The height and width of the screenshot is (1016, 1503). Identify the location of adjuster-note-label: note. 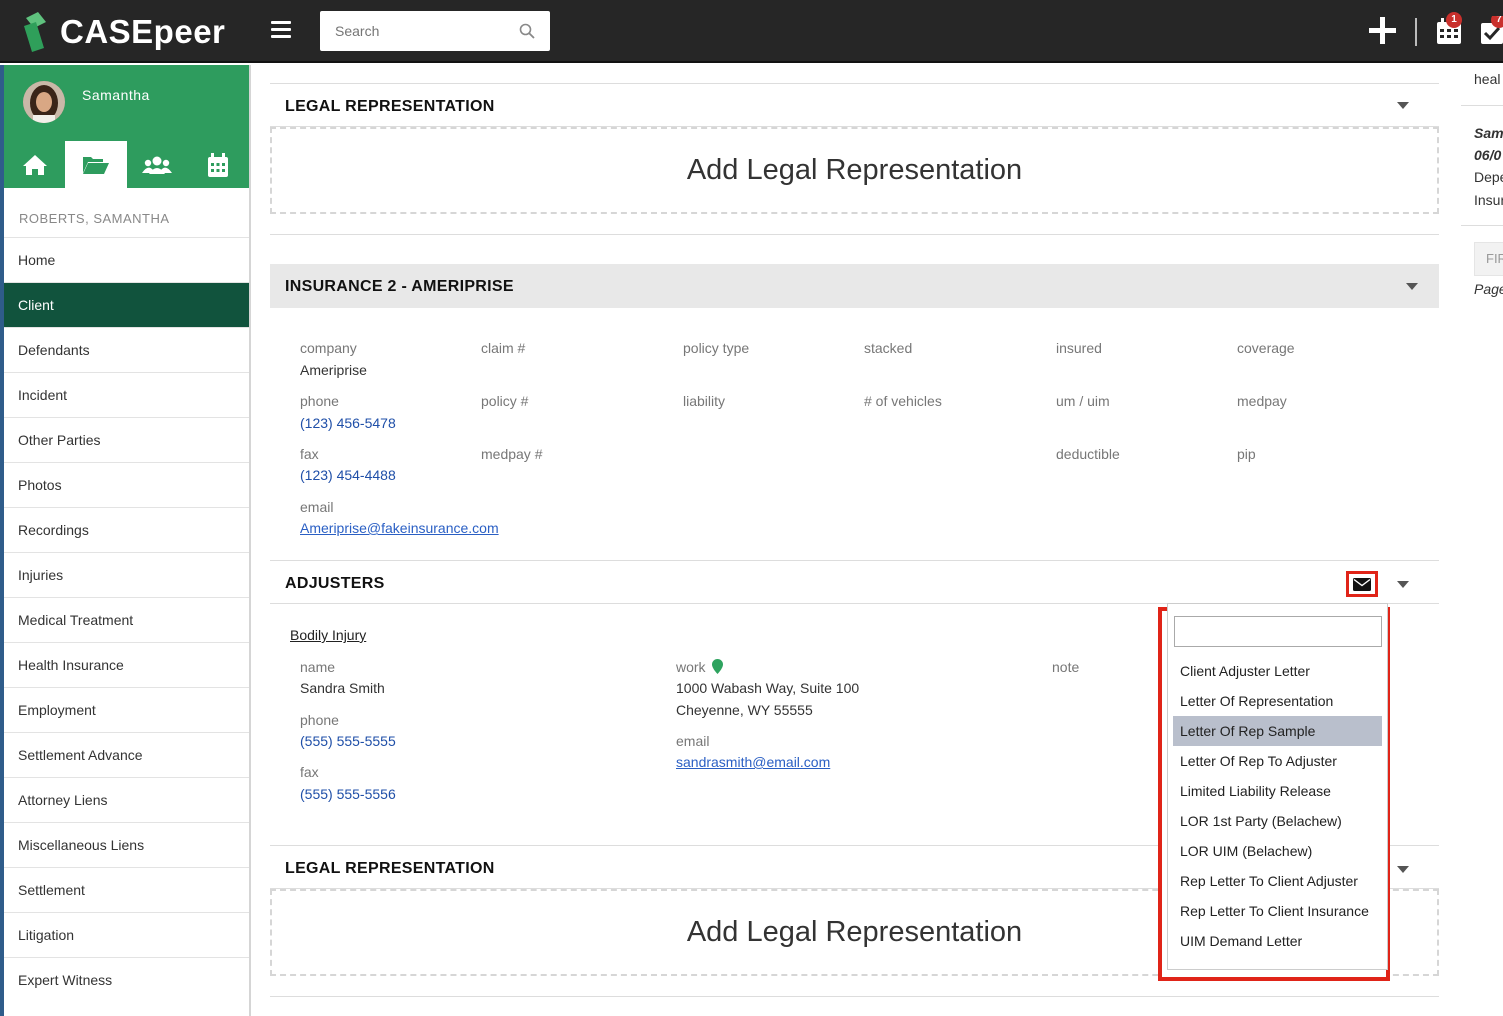
(1066, 667).